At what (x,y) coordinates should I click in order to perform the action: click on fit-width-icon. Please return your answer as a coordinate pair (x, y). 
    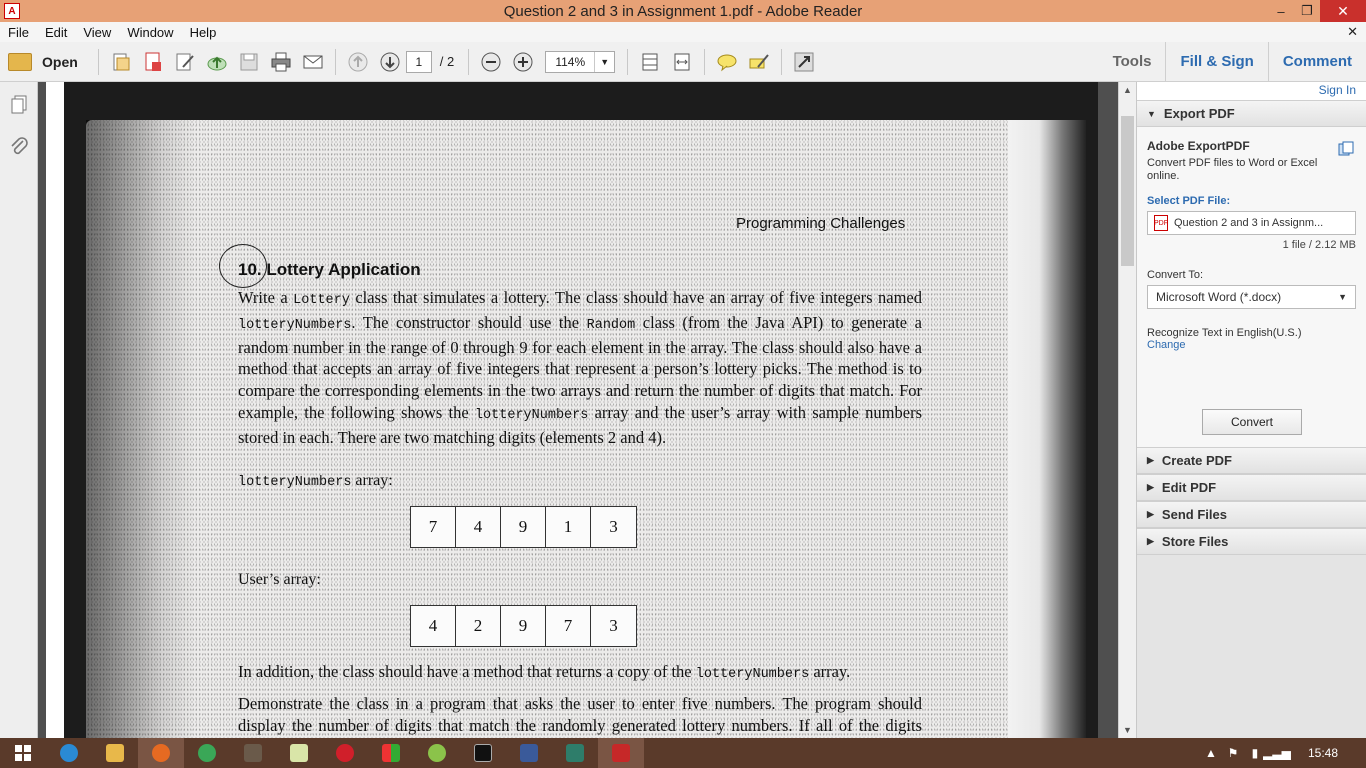
    Looking at the image, I should click on (682, 62).